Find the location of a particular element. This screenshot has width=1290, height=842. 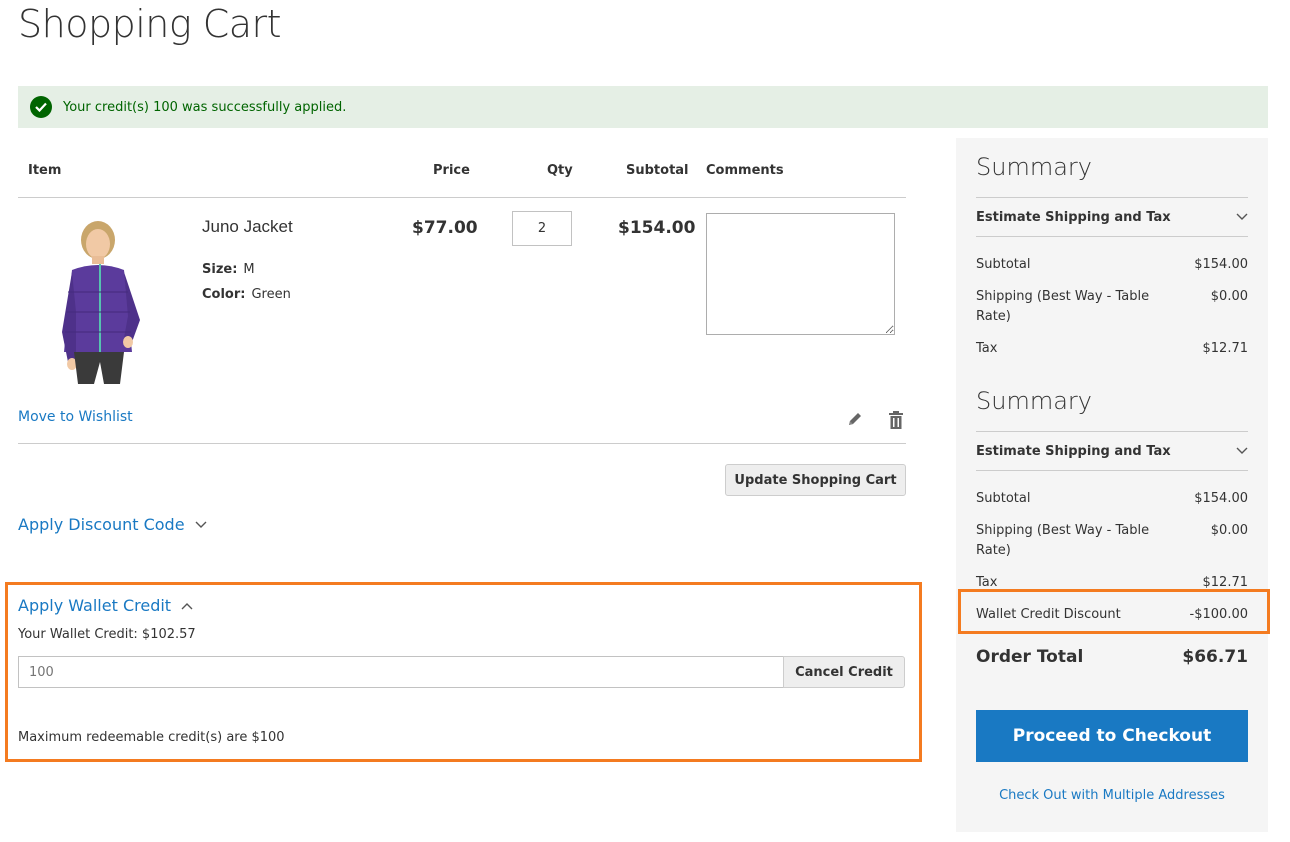

wallet-discount-value: -$100.00 is located at coordinates (1218, 614).